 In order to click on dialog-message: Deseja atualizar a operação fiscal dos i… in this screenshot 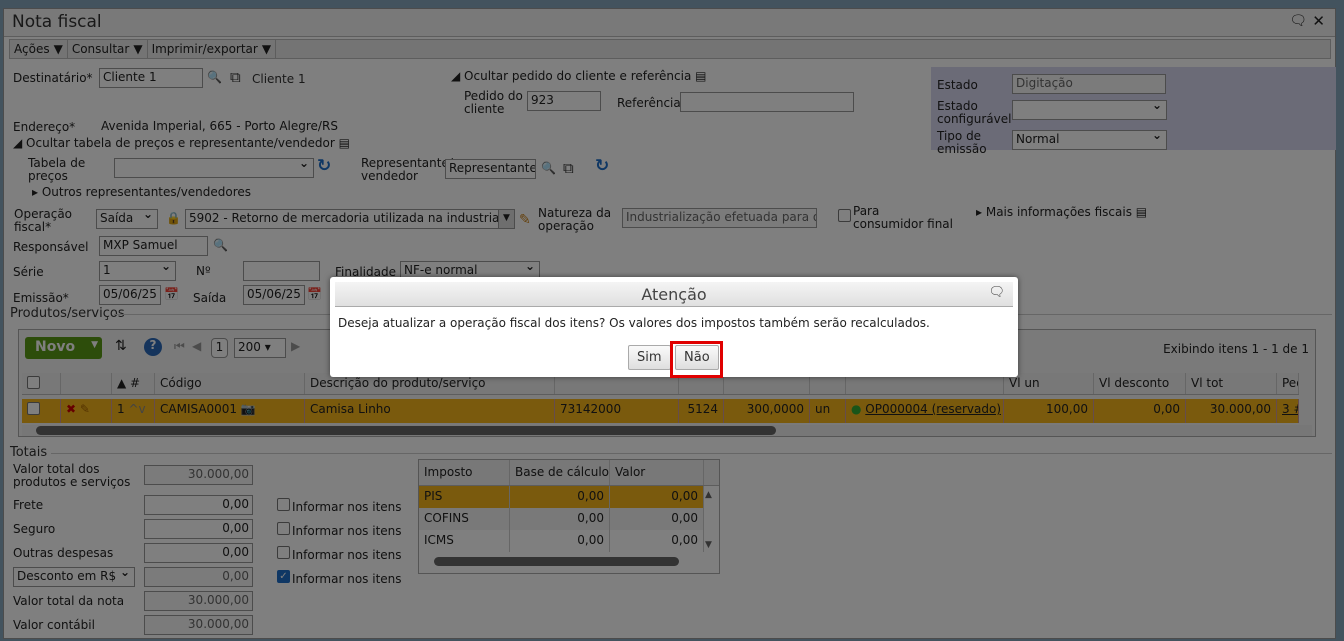, I will do `click(634, 323)`.